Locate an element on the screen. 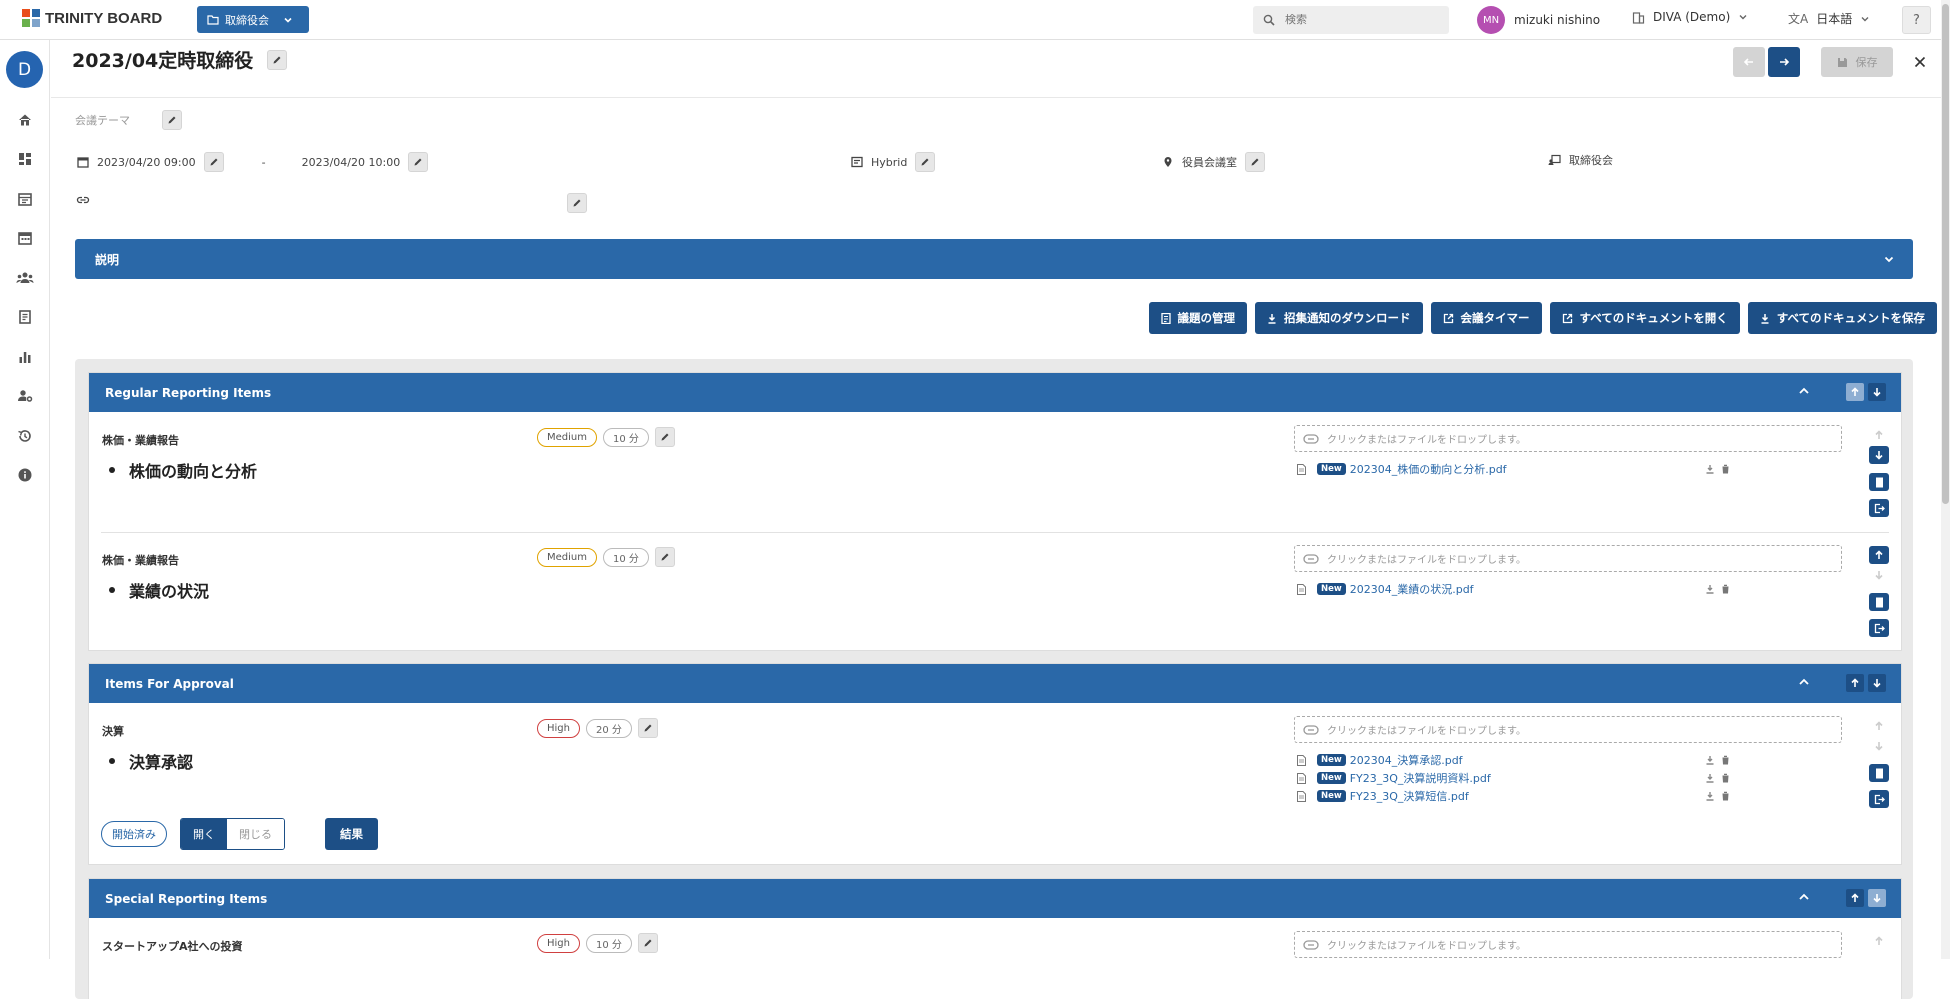 Image resolution: width=1950 pixels, height=999 pixels. manage-agenda-button: 議題の管理 is located at coordinates (1198, 318).